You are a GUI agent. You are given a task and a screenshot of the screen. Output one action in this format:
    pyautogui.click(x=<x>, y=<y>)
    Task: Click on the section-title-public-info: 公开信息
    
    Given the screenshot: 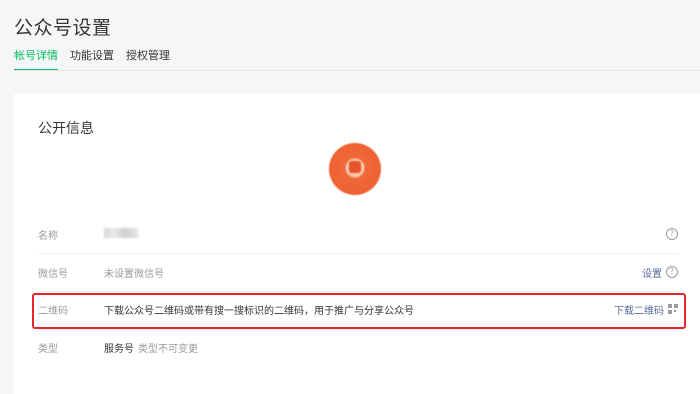 What is the action you would take?
    pyautogui.click(x=66, y=129)
    